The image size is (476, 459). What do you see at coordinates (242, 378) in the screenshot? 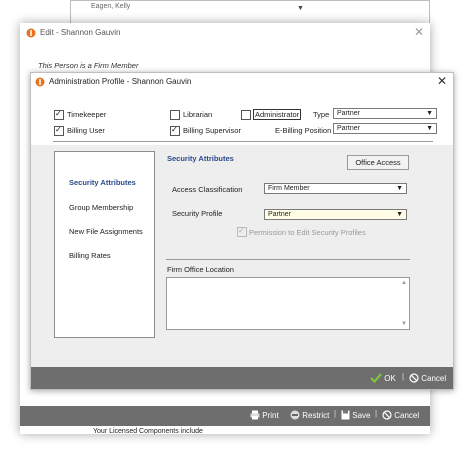
I see `dialog-button-bar: OK | Cancel` at bounding box center [242, 378].